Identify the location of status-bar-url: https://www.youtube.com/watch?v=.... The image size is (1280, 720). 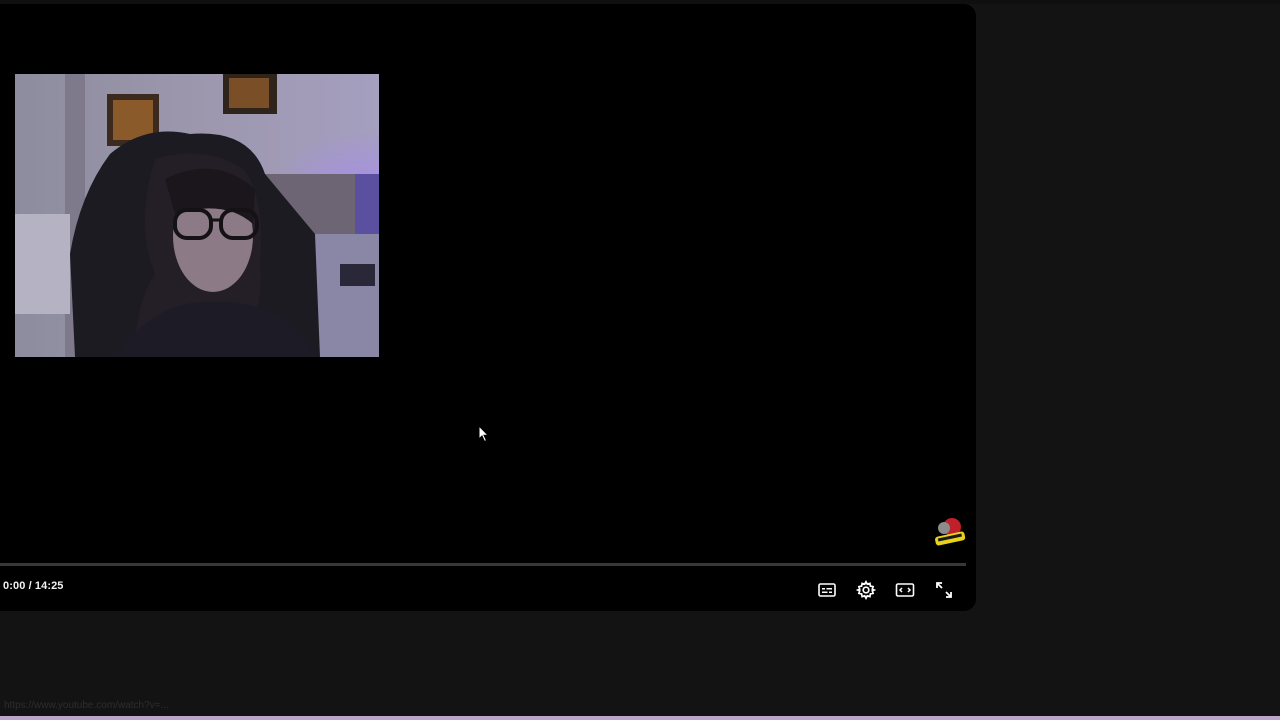
(86, 705).